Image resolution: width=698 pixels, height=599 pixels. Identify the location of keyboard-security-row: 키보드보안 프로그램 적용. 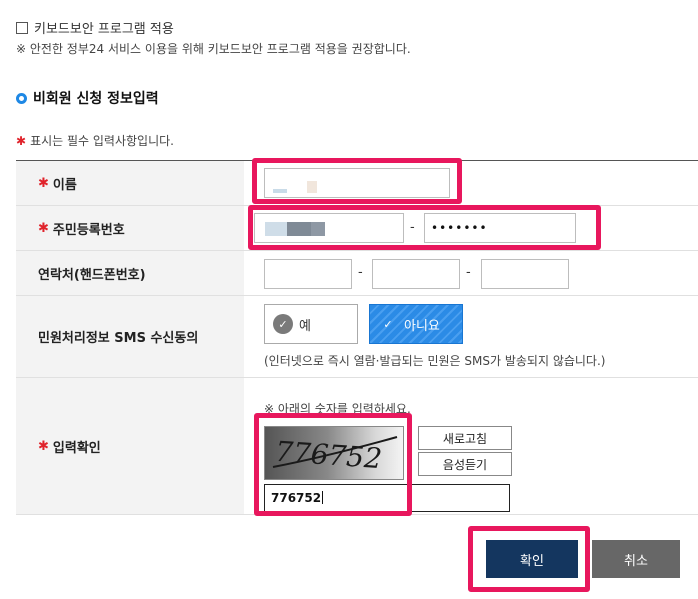
(95, 27).